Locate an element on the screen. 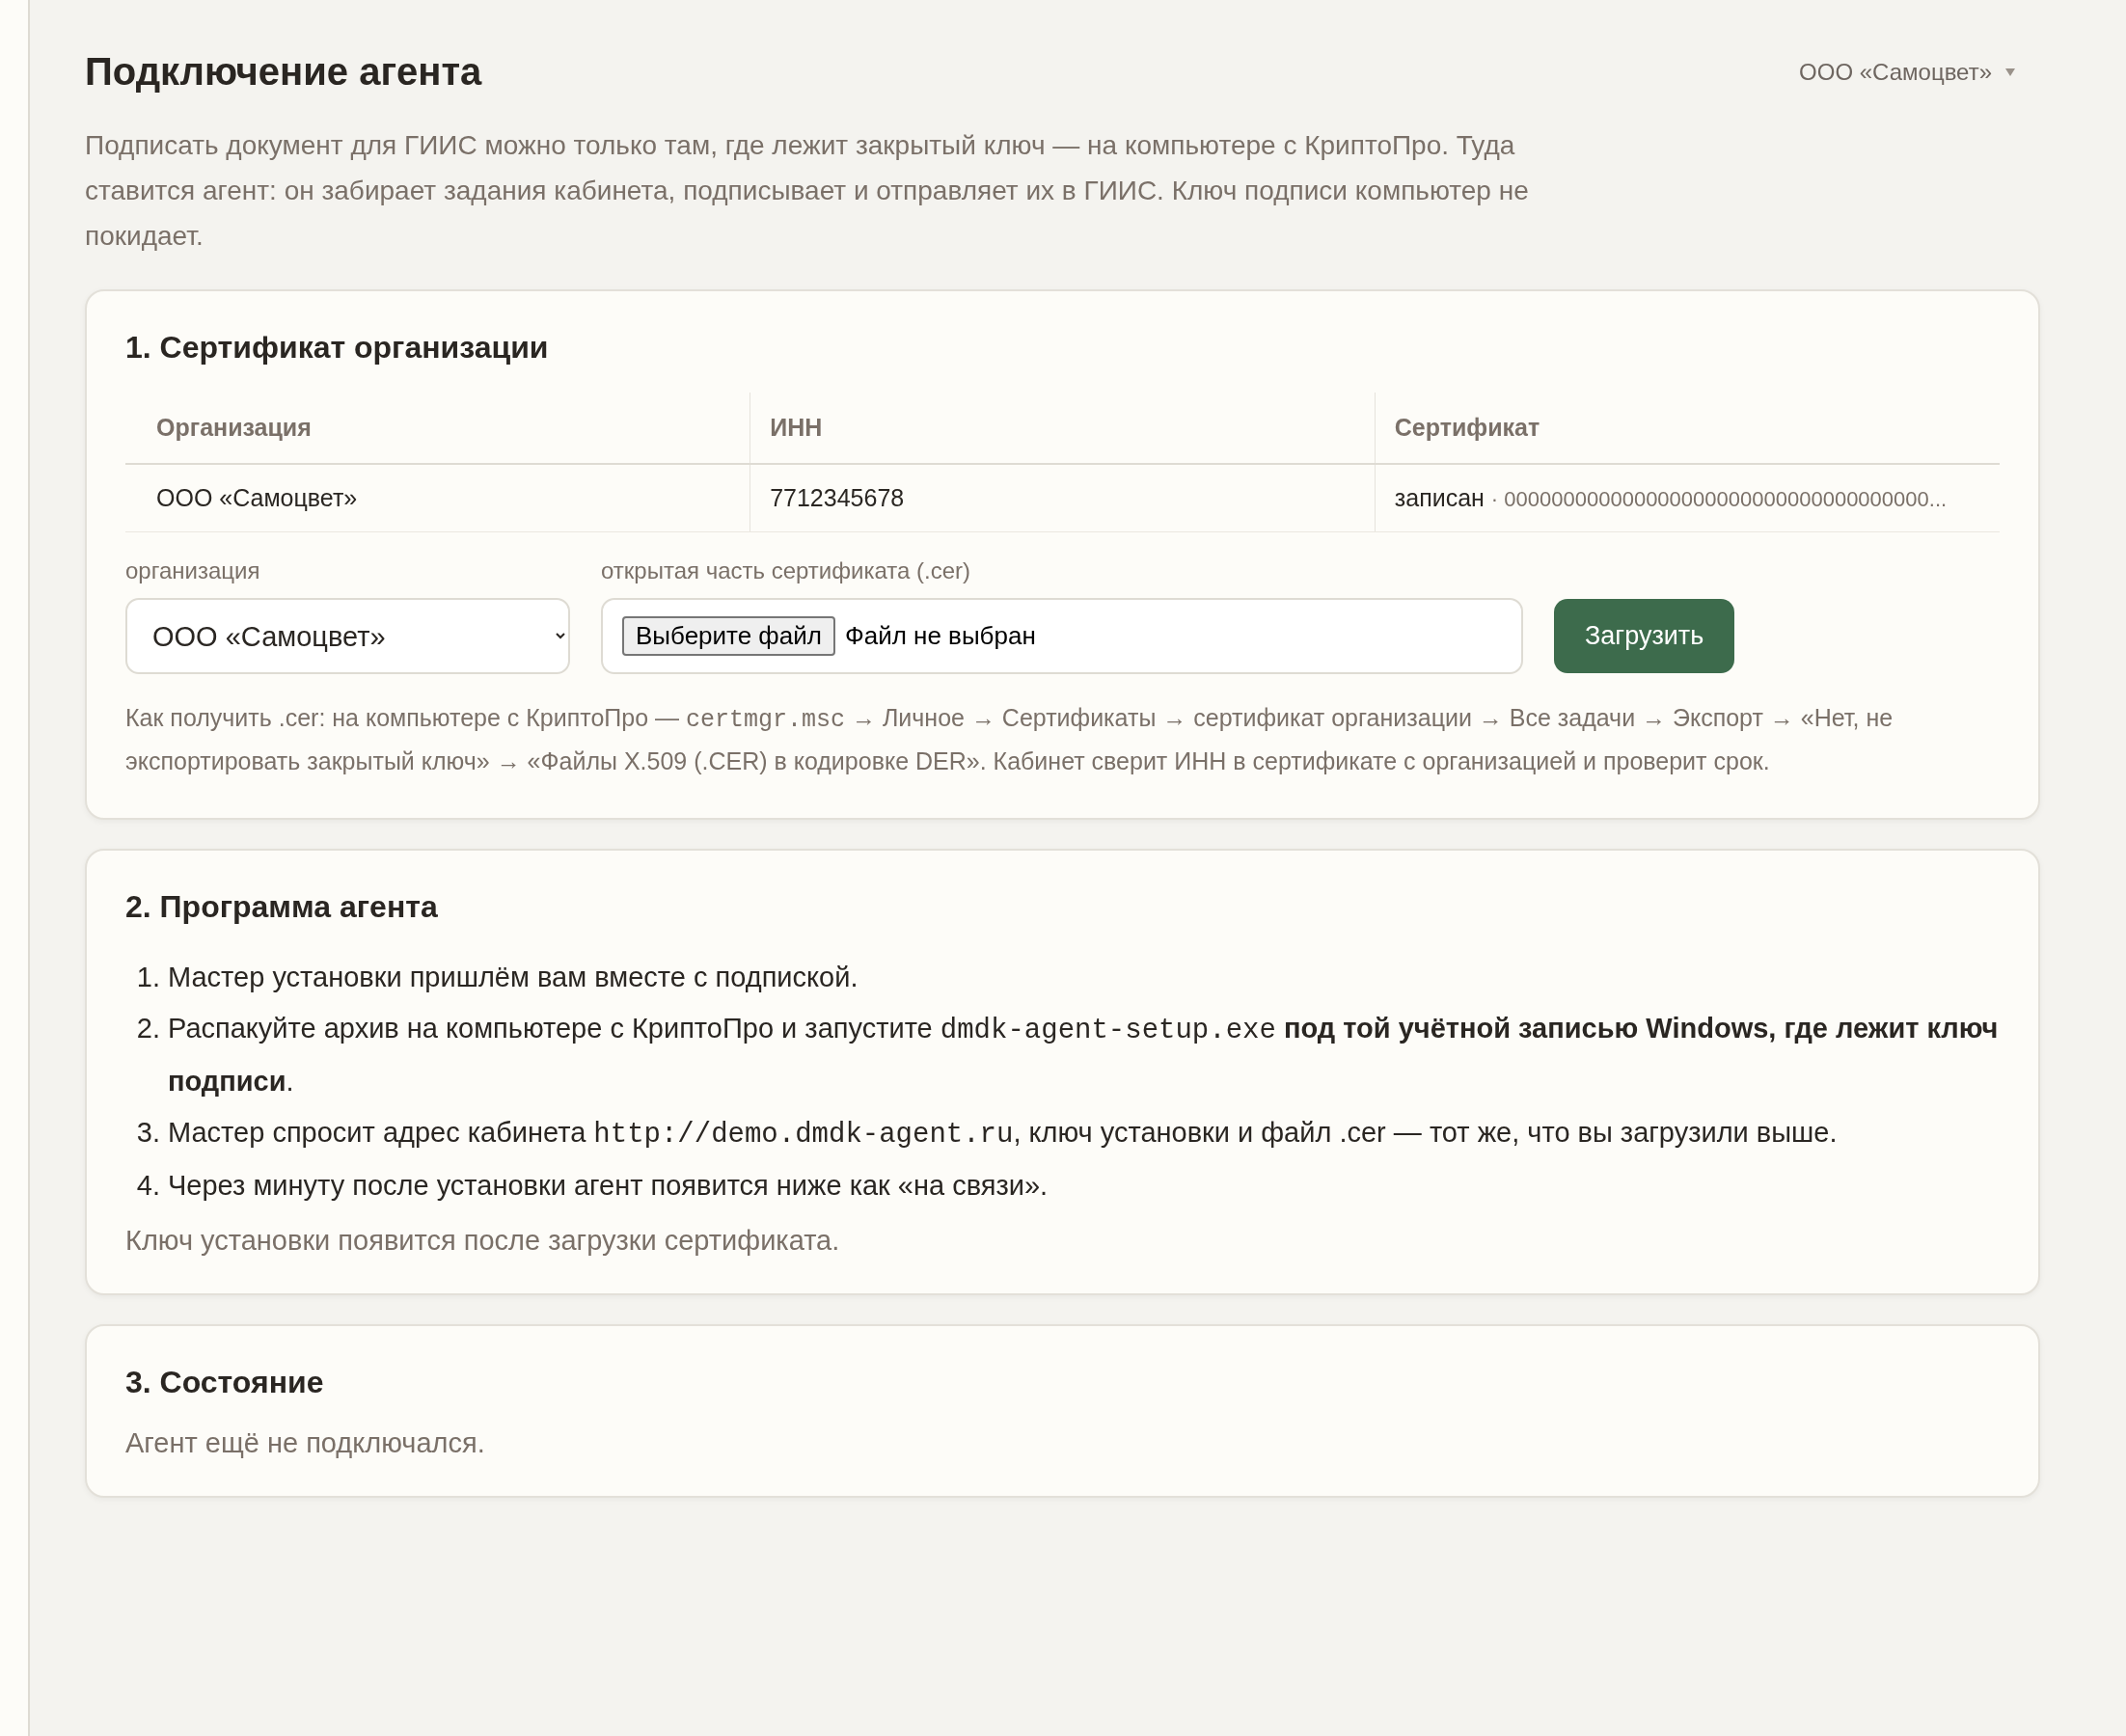  page-title: Подключение агента is located at coordinates (284, 72).